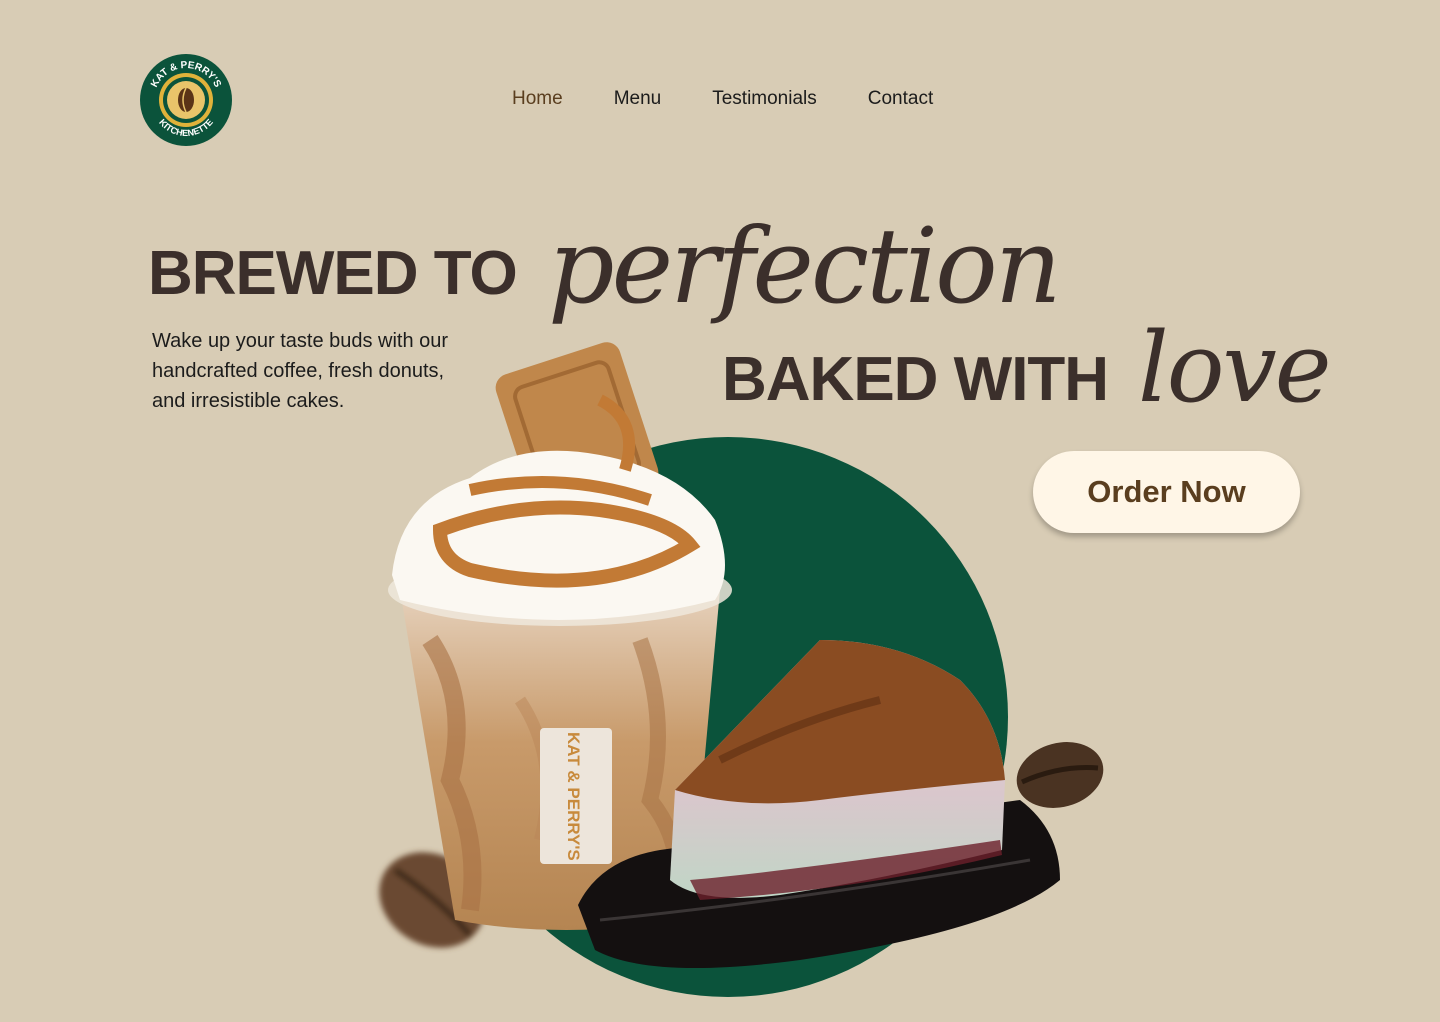 Image resolution: width=1440 pixels, height=1022 pixels. I want to click on brand-logo: KAT & PERRY'S KITCHENETTE, so click(186, 100).